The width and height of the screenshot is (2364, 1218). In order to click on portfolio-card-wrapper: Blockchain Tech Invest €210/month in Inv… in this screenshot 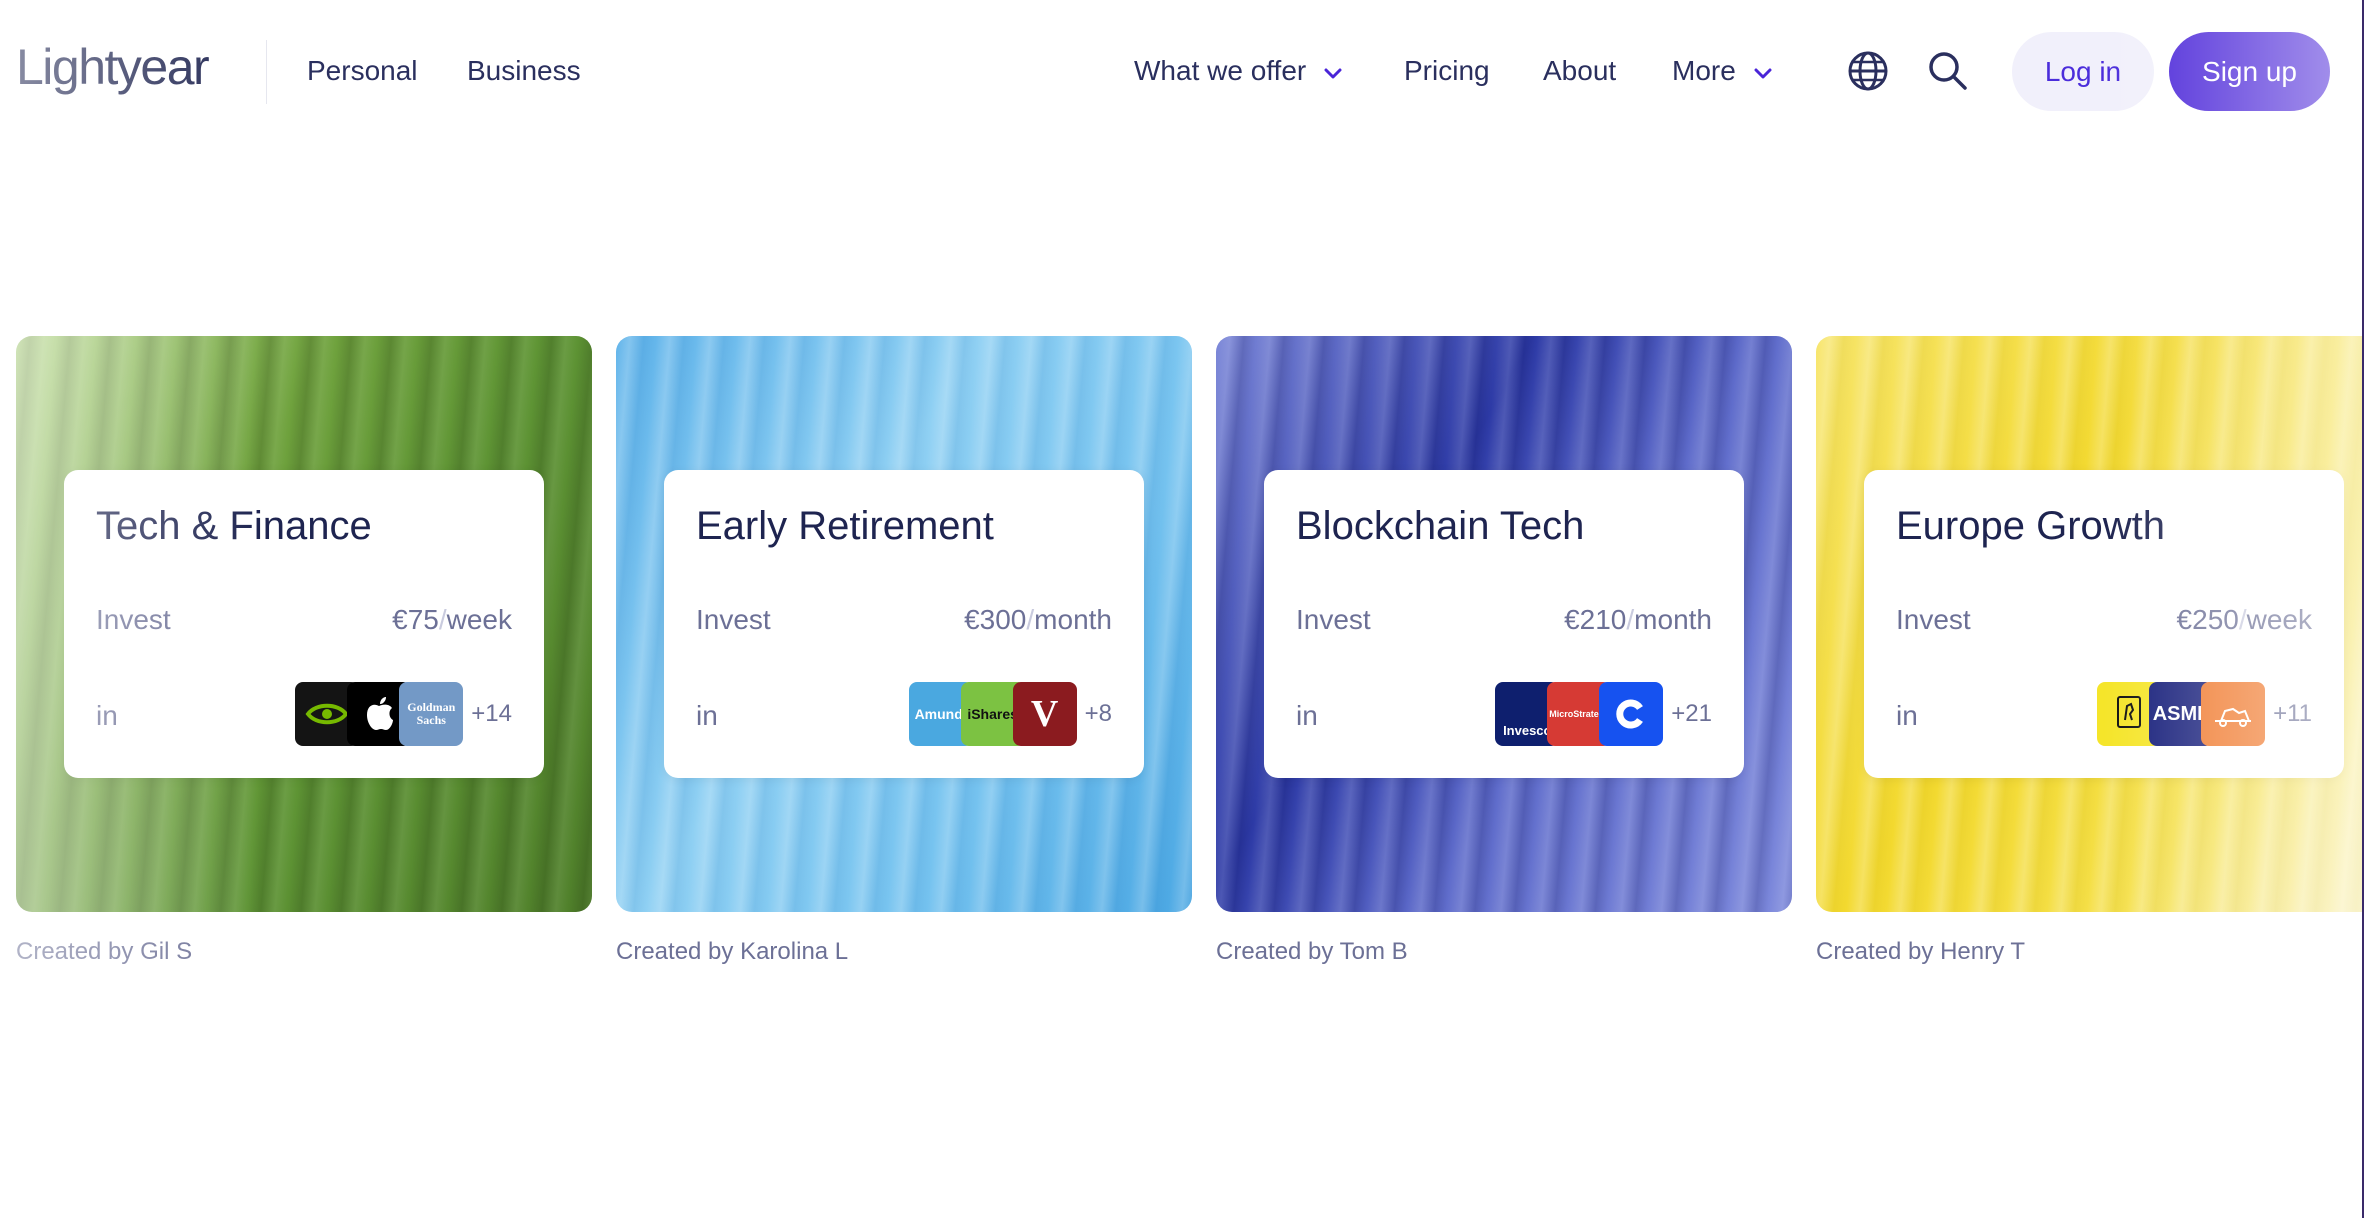, I will do `click(1504, 651)`.